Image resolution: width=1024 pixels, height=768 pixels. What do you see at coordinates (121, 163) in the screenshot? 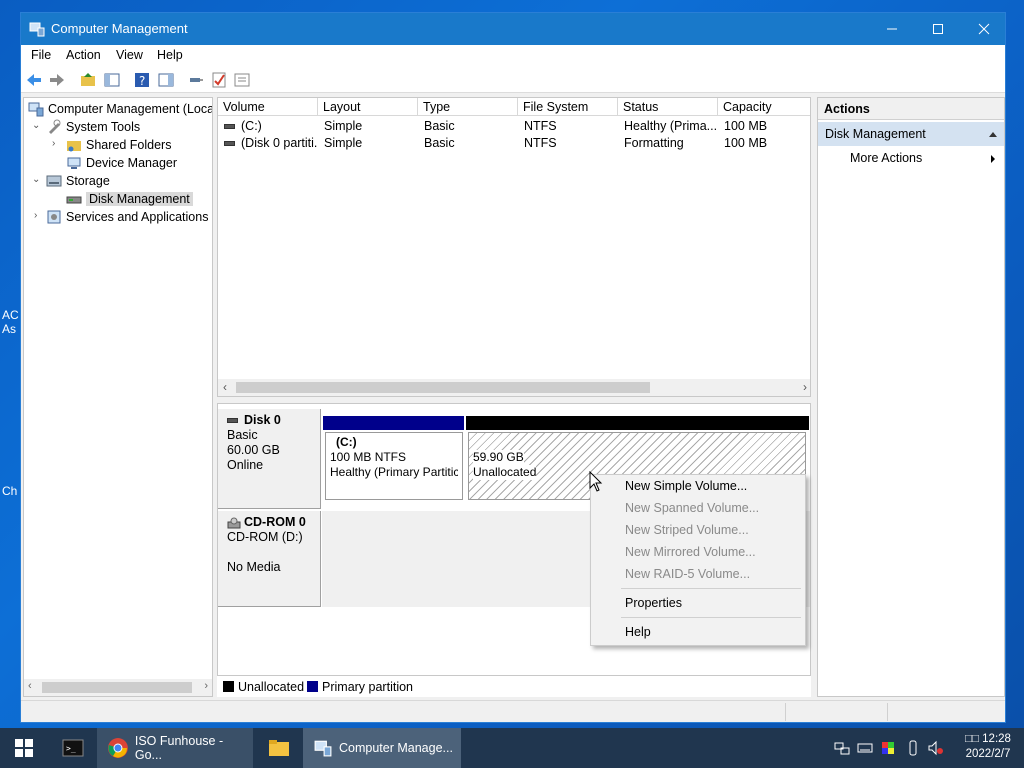
I see `tree-device-manager: Device Manager` at bounding box center [121, 163].